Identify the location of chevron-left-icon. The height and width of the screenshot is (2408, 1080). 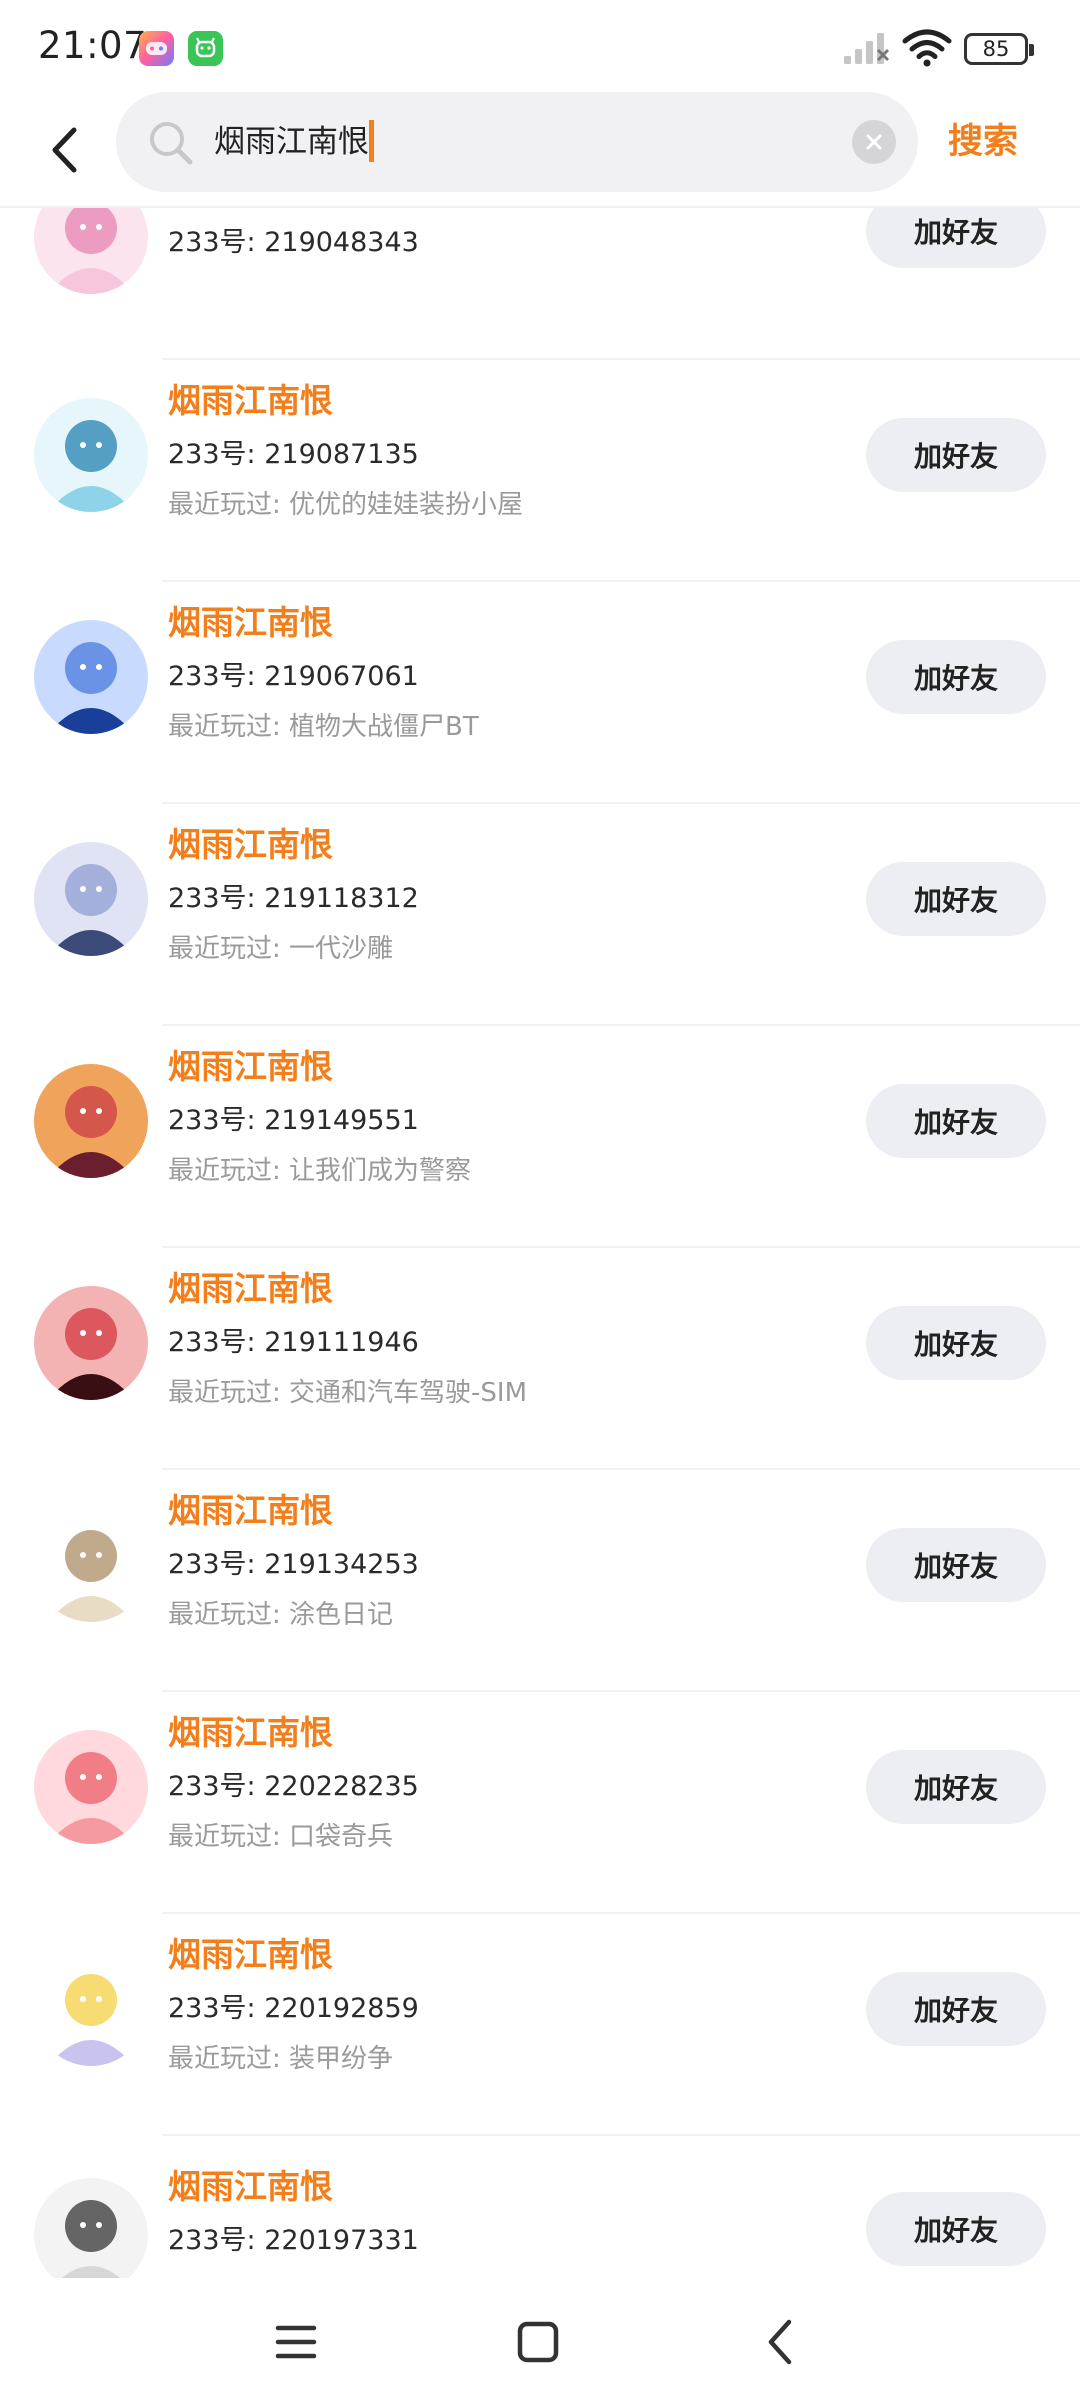
(64, 150).